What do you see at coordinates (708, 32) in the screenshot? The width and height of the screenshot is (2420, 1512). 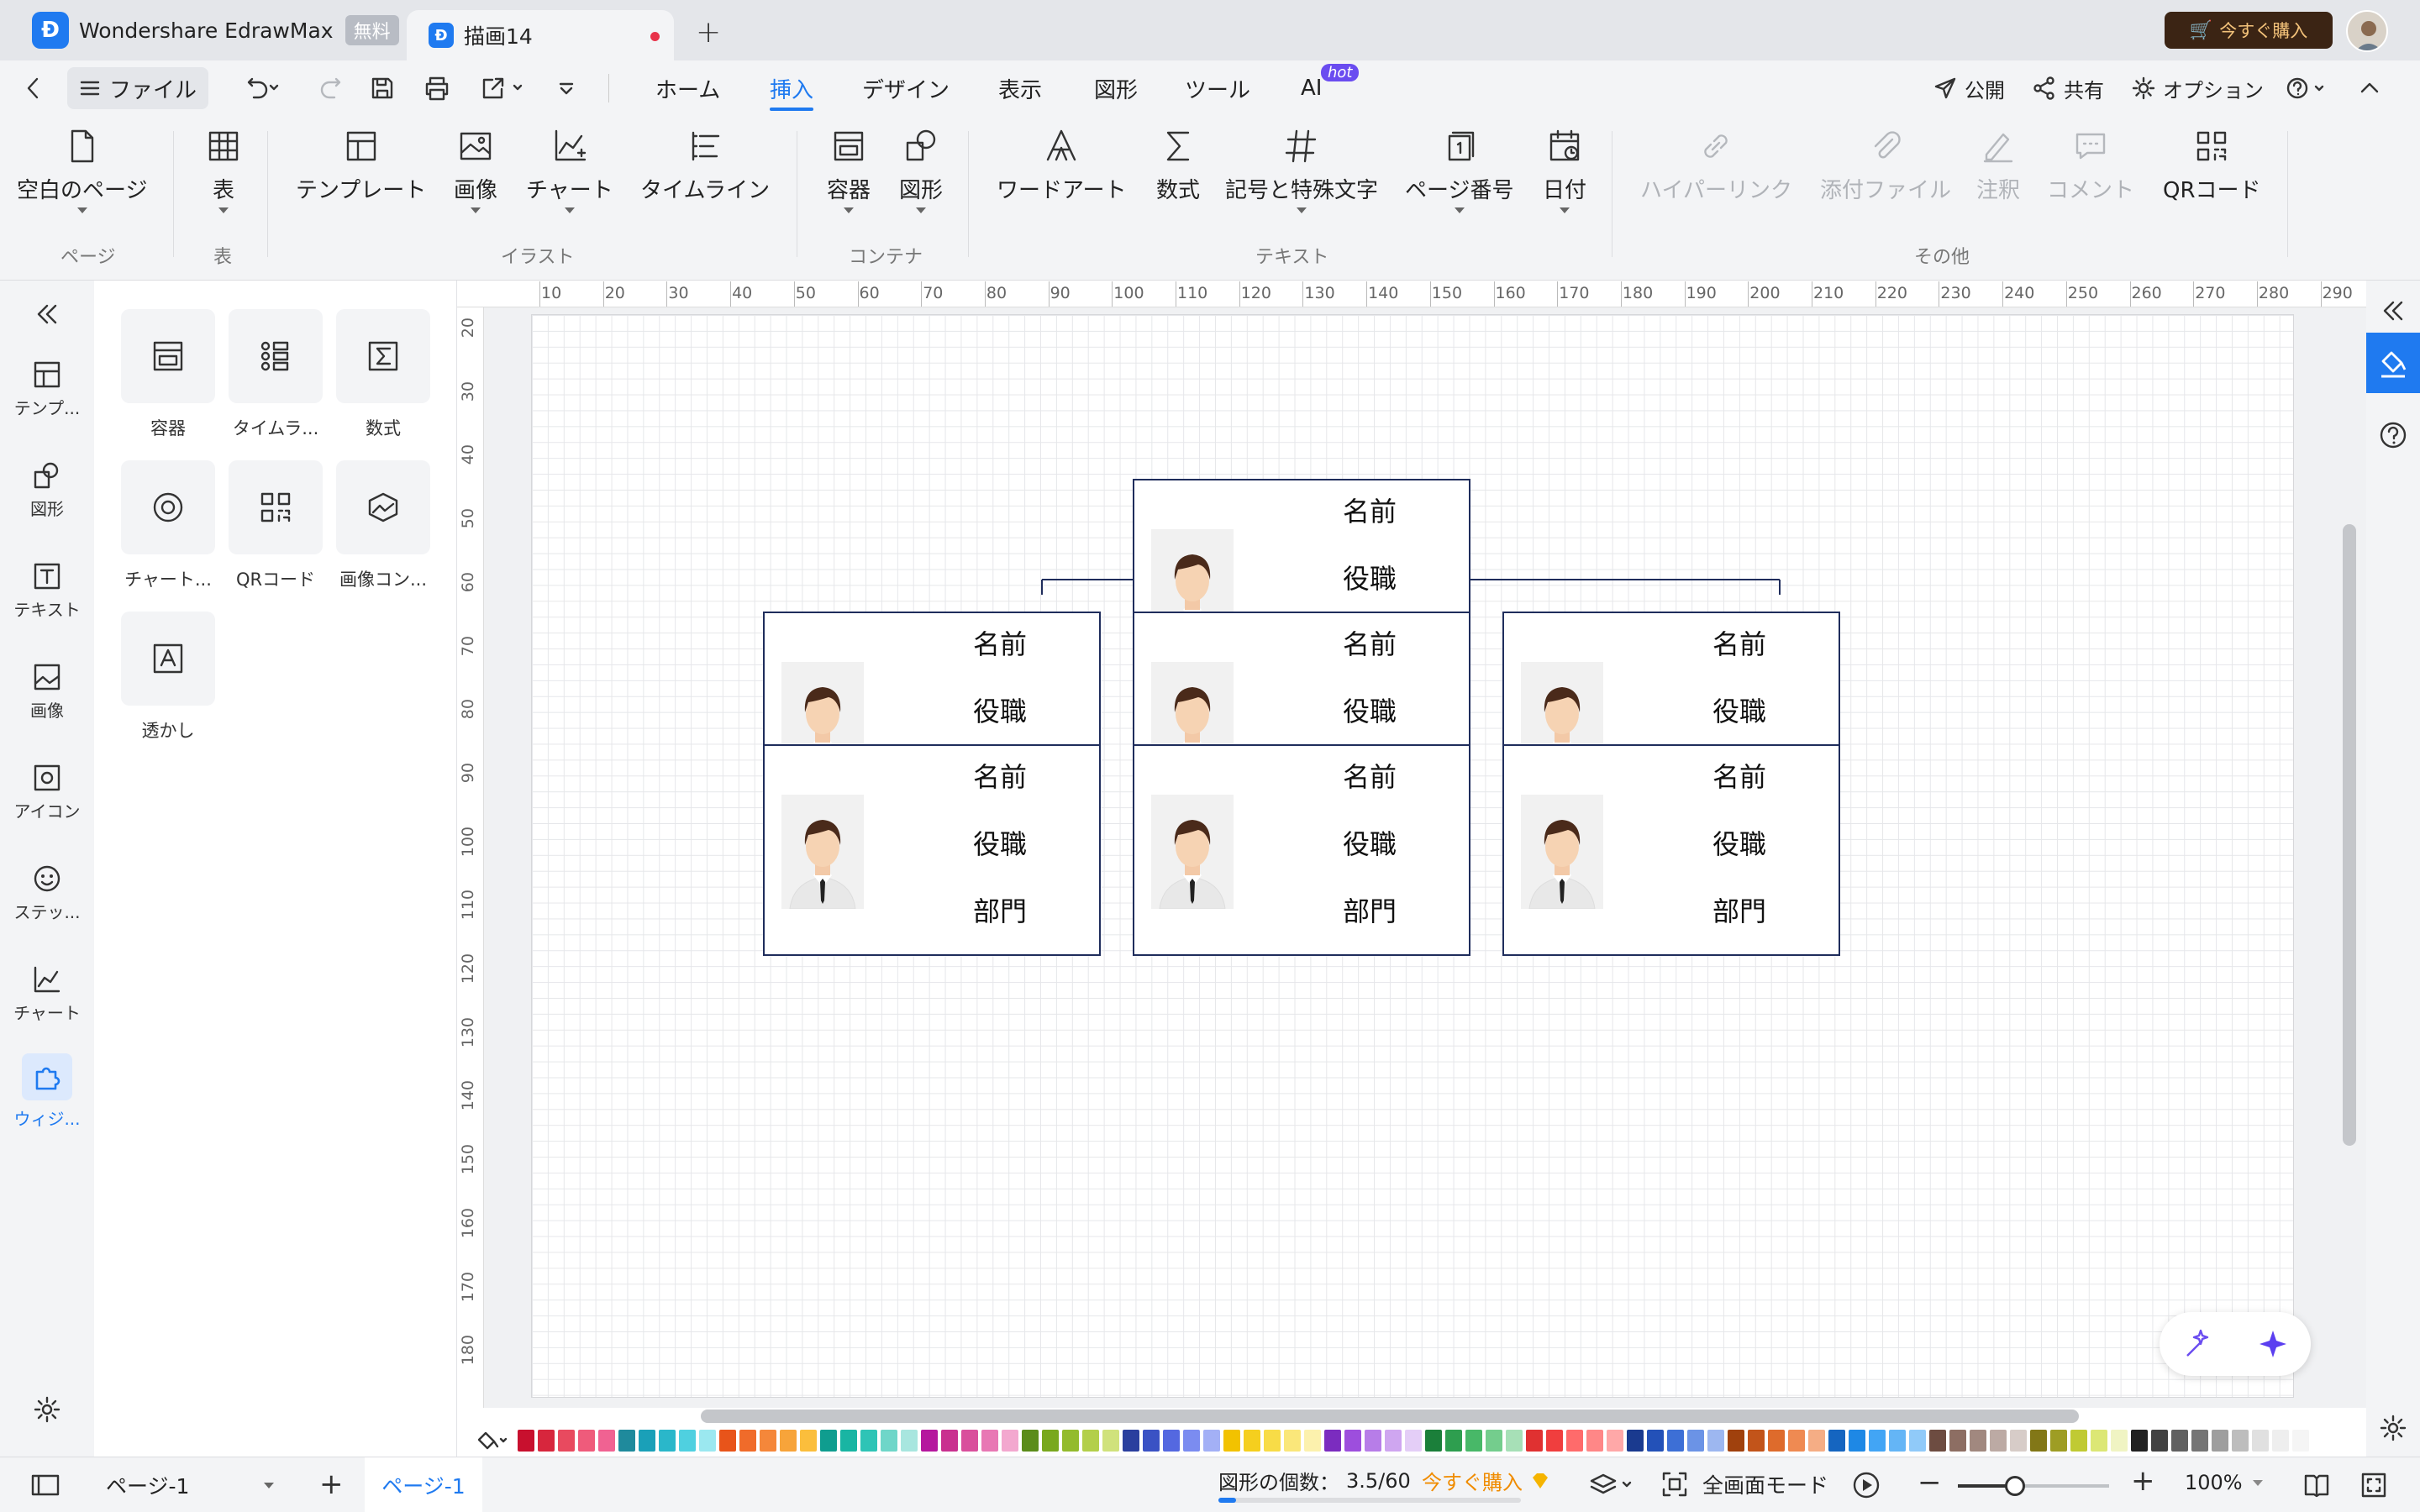 I see `new-tab-icon: +` at bounding box center [708, 32].